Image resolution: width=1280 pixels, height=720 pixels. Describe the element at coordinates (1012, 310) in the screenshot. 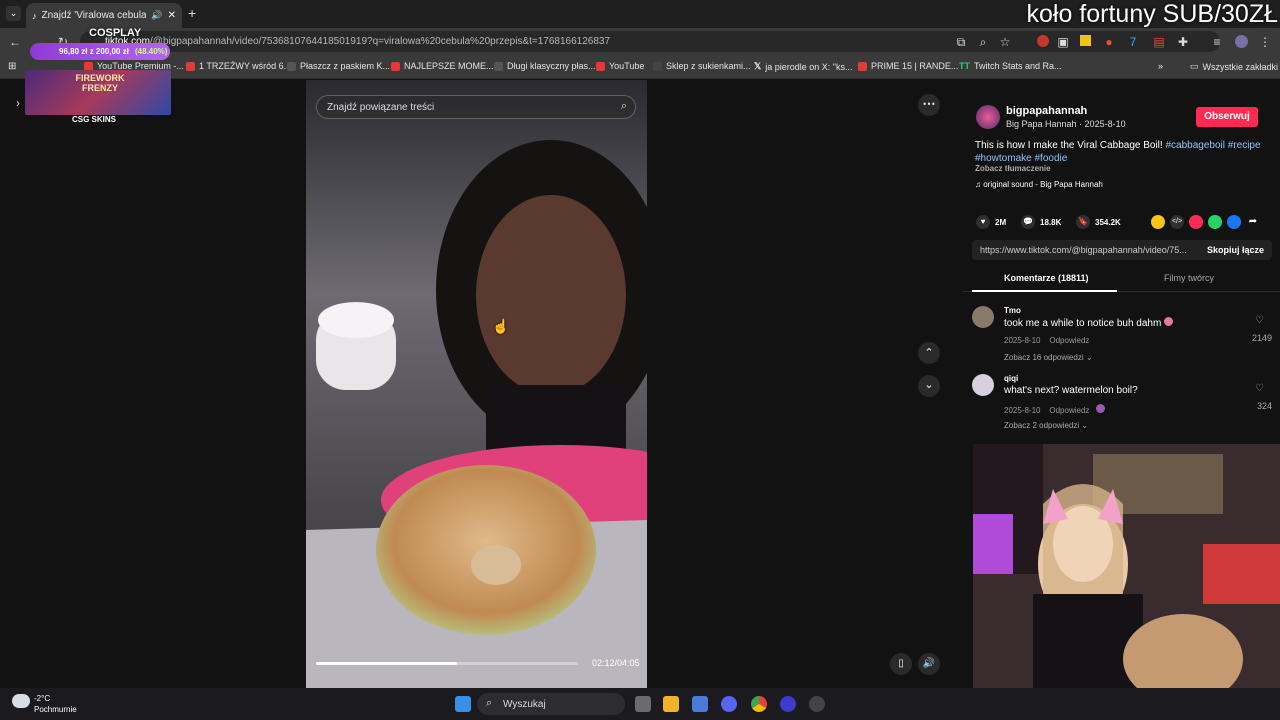

I see `comment-user: Tmo` at that location.